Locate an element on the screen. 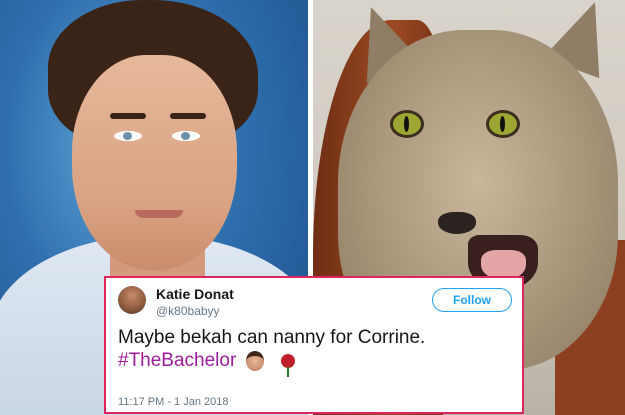  tweet-text-line2: #TheBachelor is located at coordinates (271, 363).